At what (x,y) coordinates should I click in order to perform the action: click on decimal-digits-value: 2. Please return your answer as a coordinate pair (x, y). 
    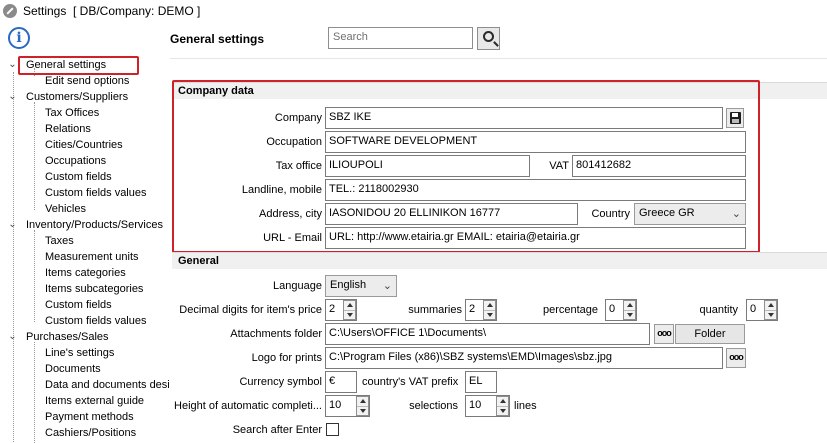
    Looking at the image, I should click on (332, 309).